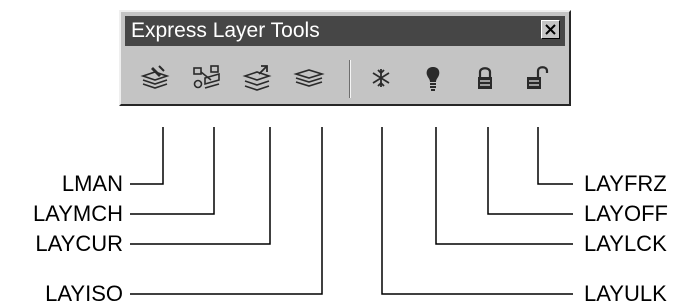  Describe the element at coordinates (555, 156) in the screenshot. I see `leader-layfrz` at that location.